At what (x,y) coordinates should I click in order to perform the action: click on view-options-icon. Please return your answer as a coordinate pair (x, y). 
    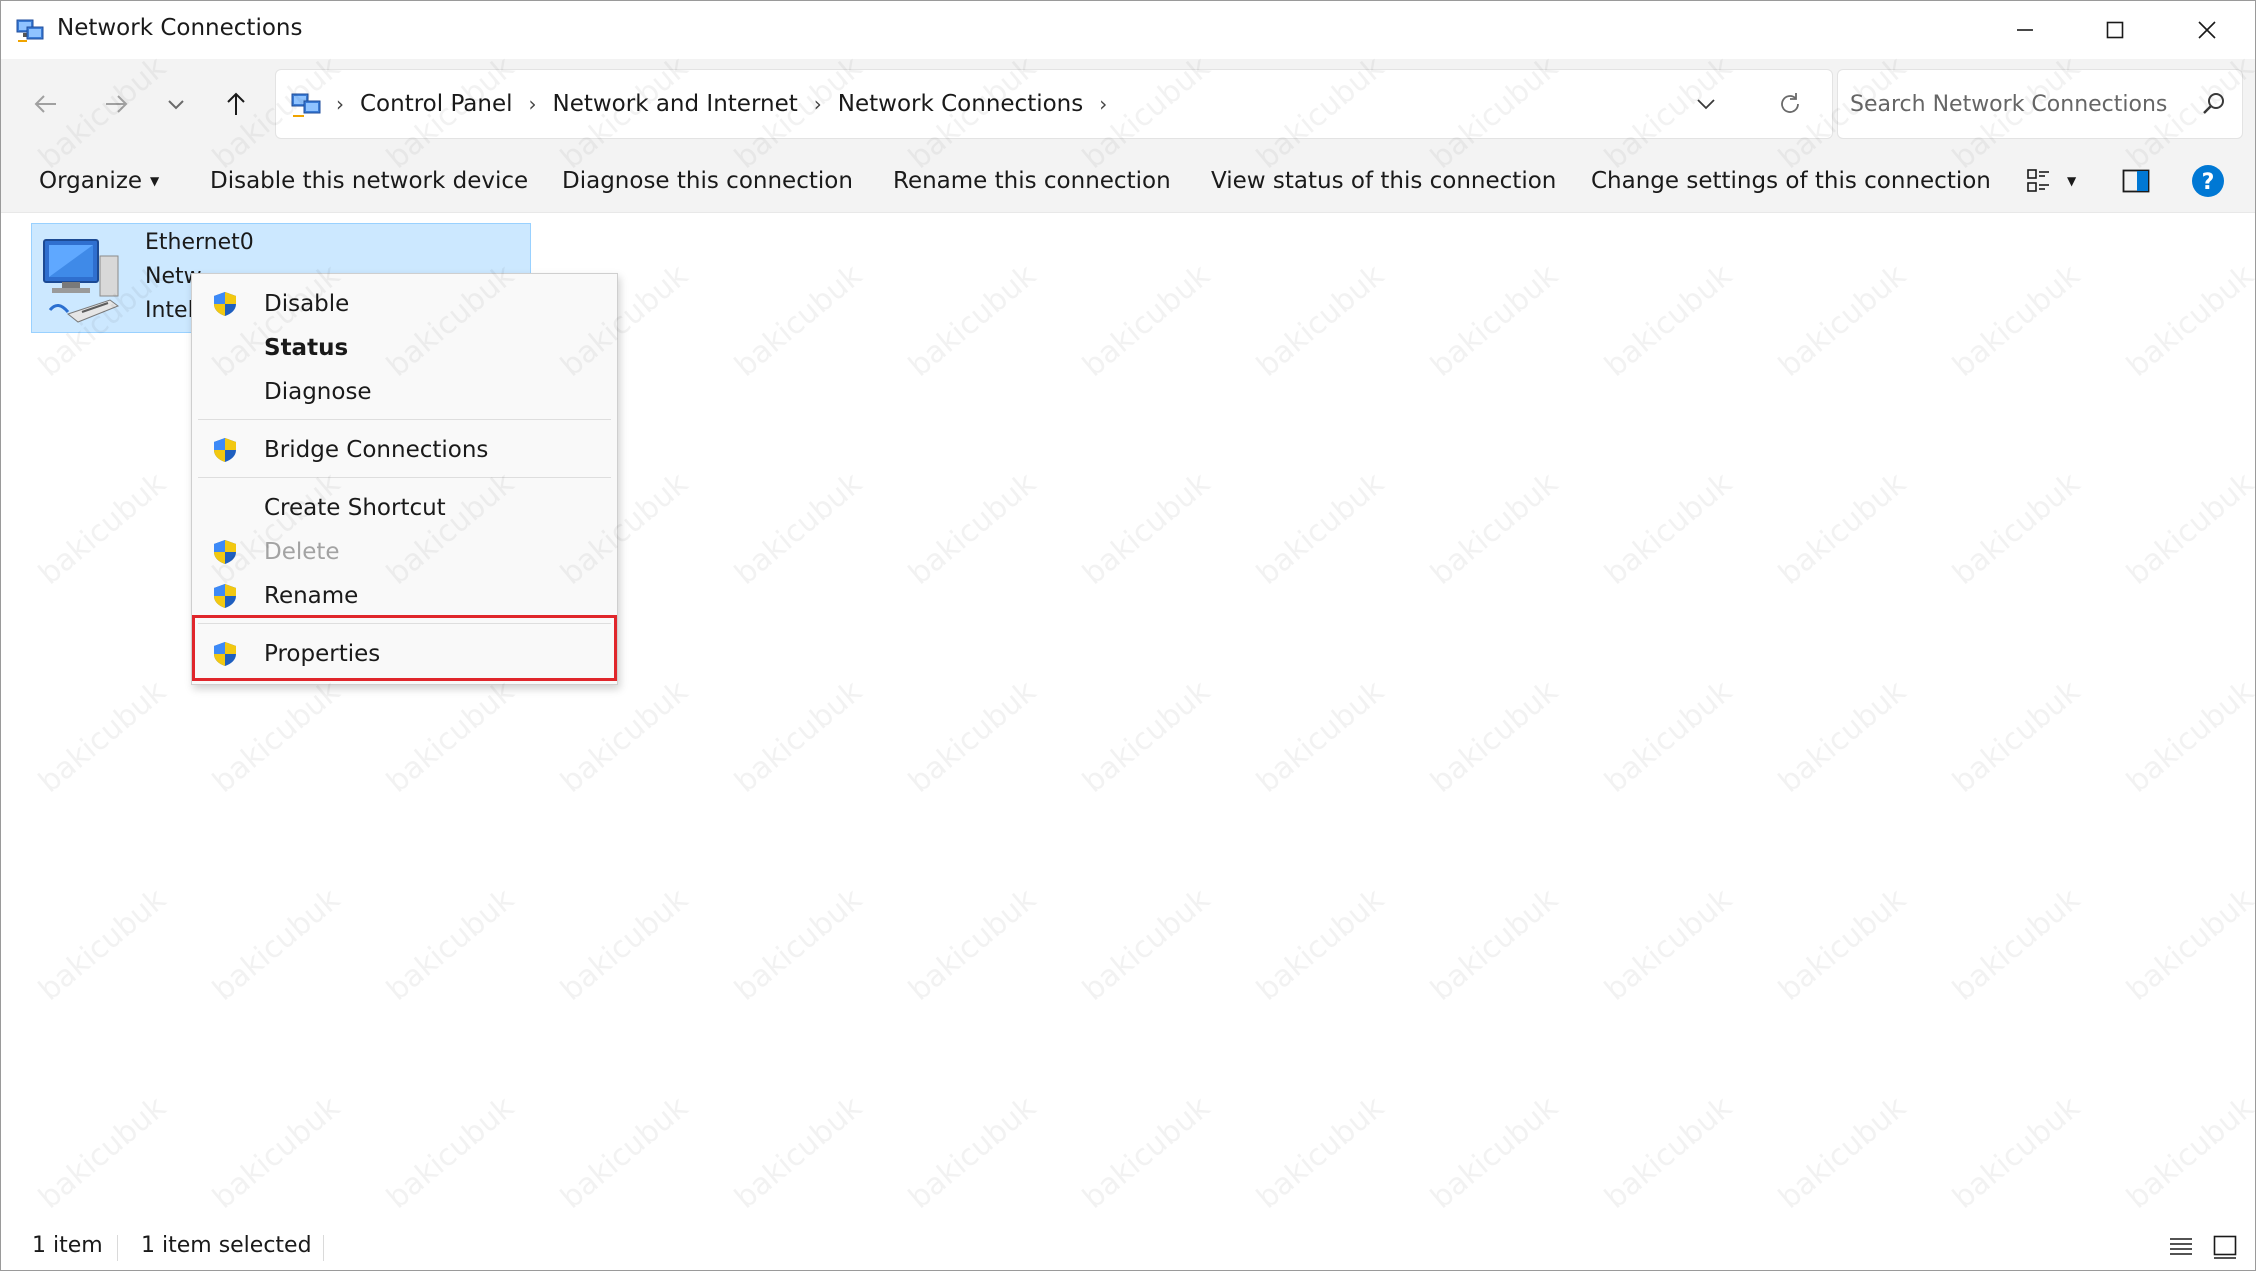
    Looking at the image, I should click on (2038, 180).